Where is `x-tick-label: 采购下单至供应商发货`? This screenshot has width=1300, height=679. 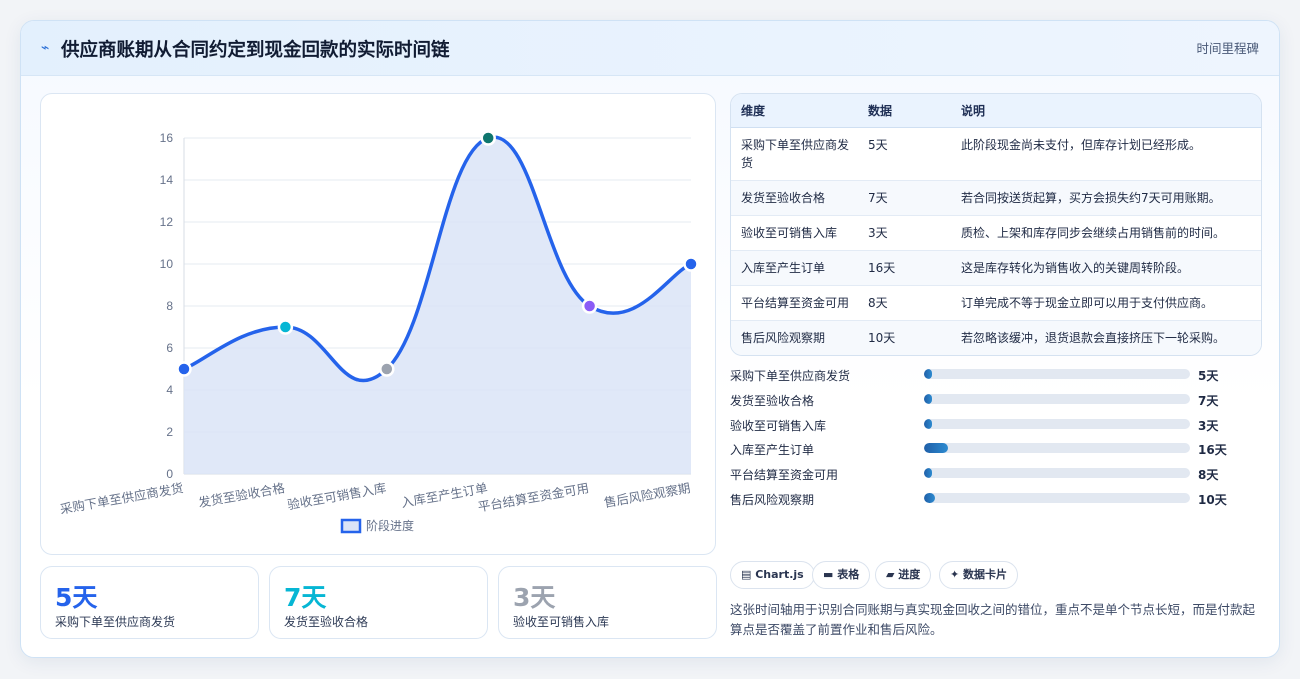
x-tick-label: 采购下单至供应商发货 is located at coordinates (122, 498).